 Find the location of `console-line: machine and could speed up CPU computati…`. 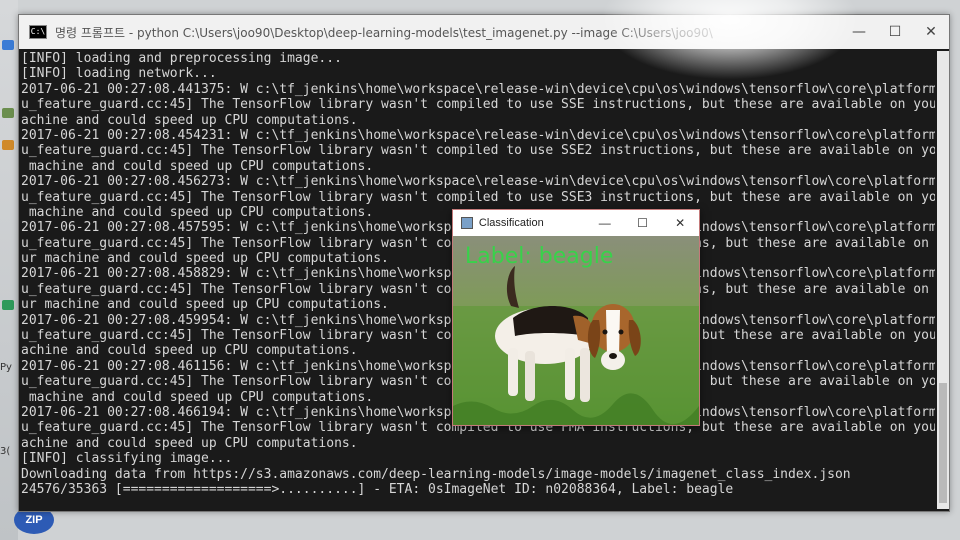

console-line: machine and could speed up CPU computati… is located at coordinates (197, 166).